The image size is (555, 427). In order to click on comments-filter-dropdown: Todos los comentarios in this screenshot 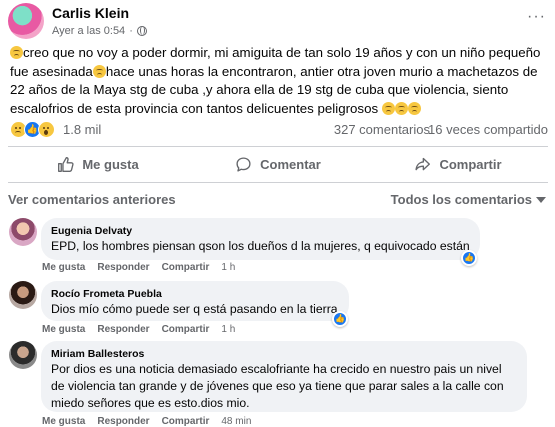, I will do `click(468, 199)`.